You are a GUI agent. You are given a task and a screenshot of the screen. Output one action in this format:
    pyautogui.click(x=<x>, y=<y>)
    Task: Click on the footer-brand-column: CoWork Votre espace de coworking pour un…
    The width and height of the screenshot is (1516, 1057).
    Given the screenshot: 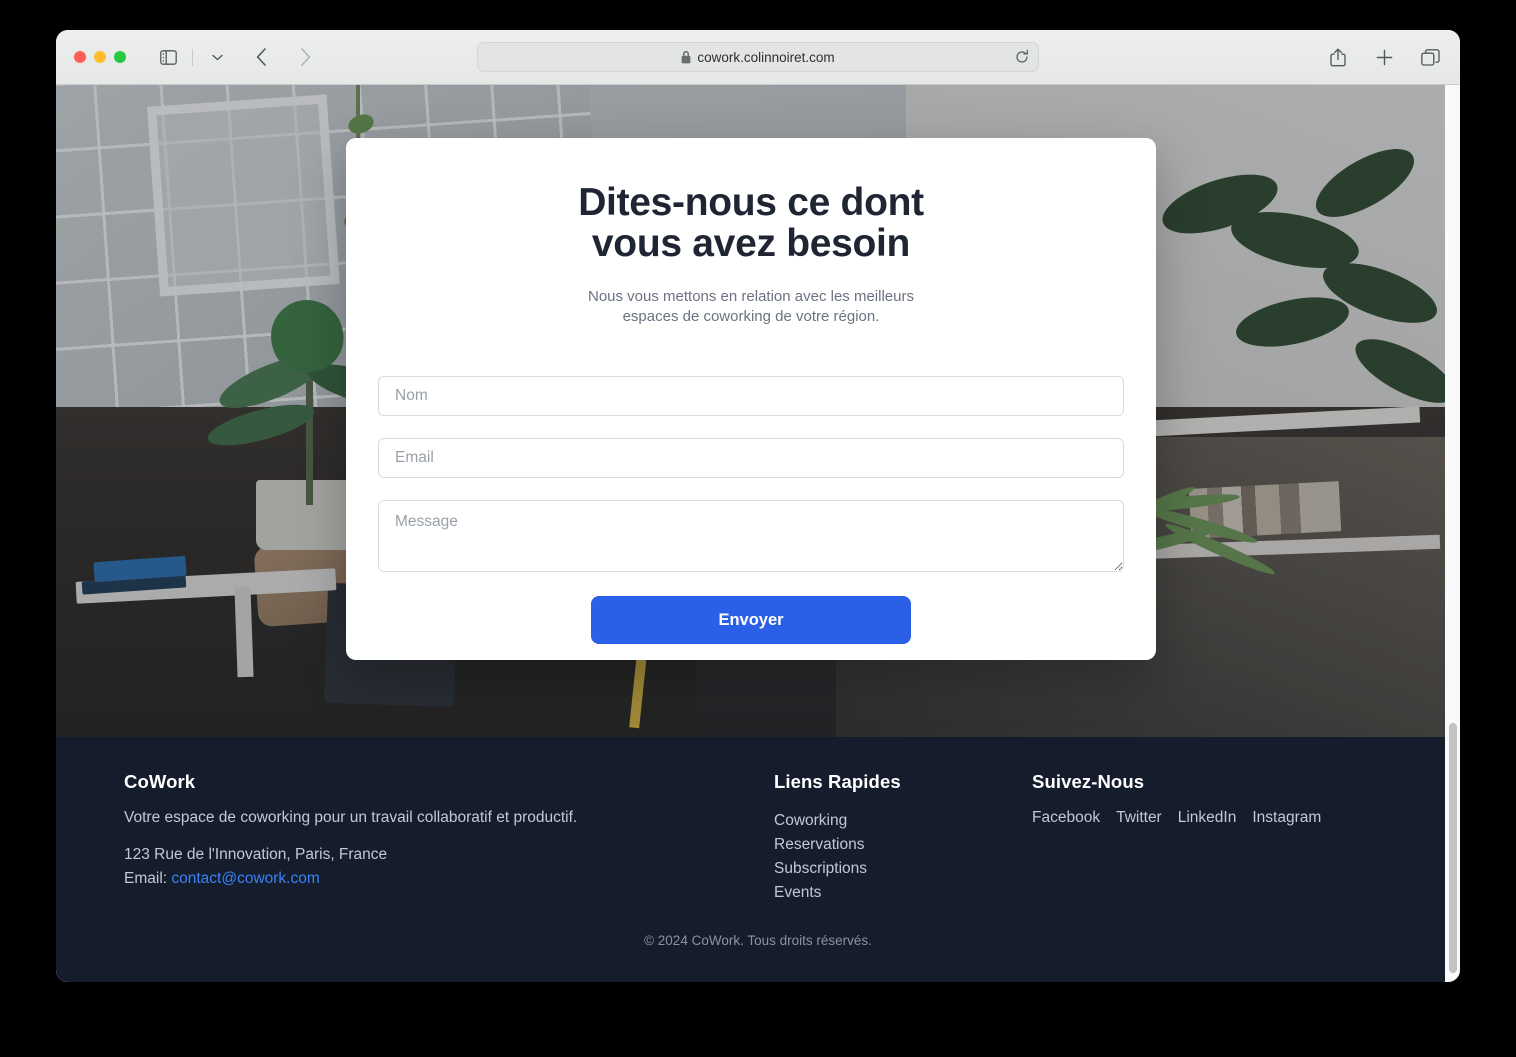 What is the action you would take?
    pyautogui.click(x=449, y=838)
    